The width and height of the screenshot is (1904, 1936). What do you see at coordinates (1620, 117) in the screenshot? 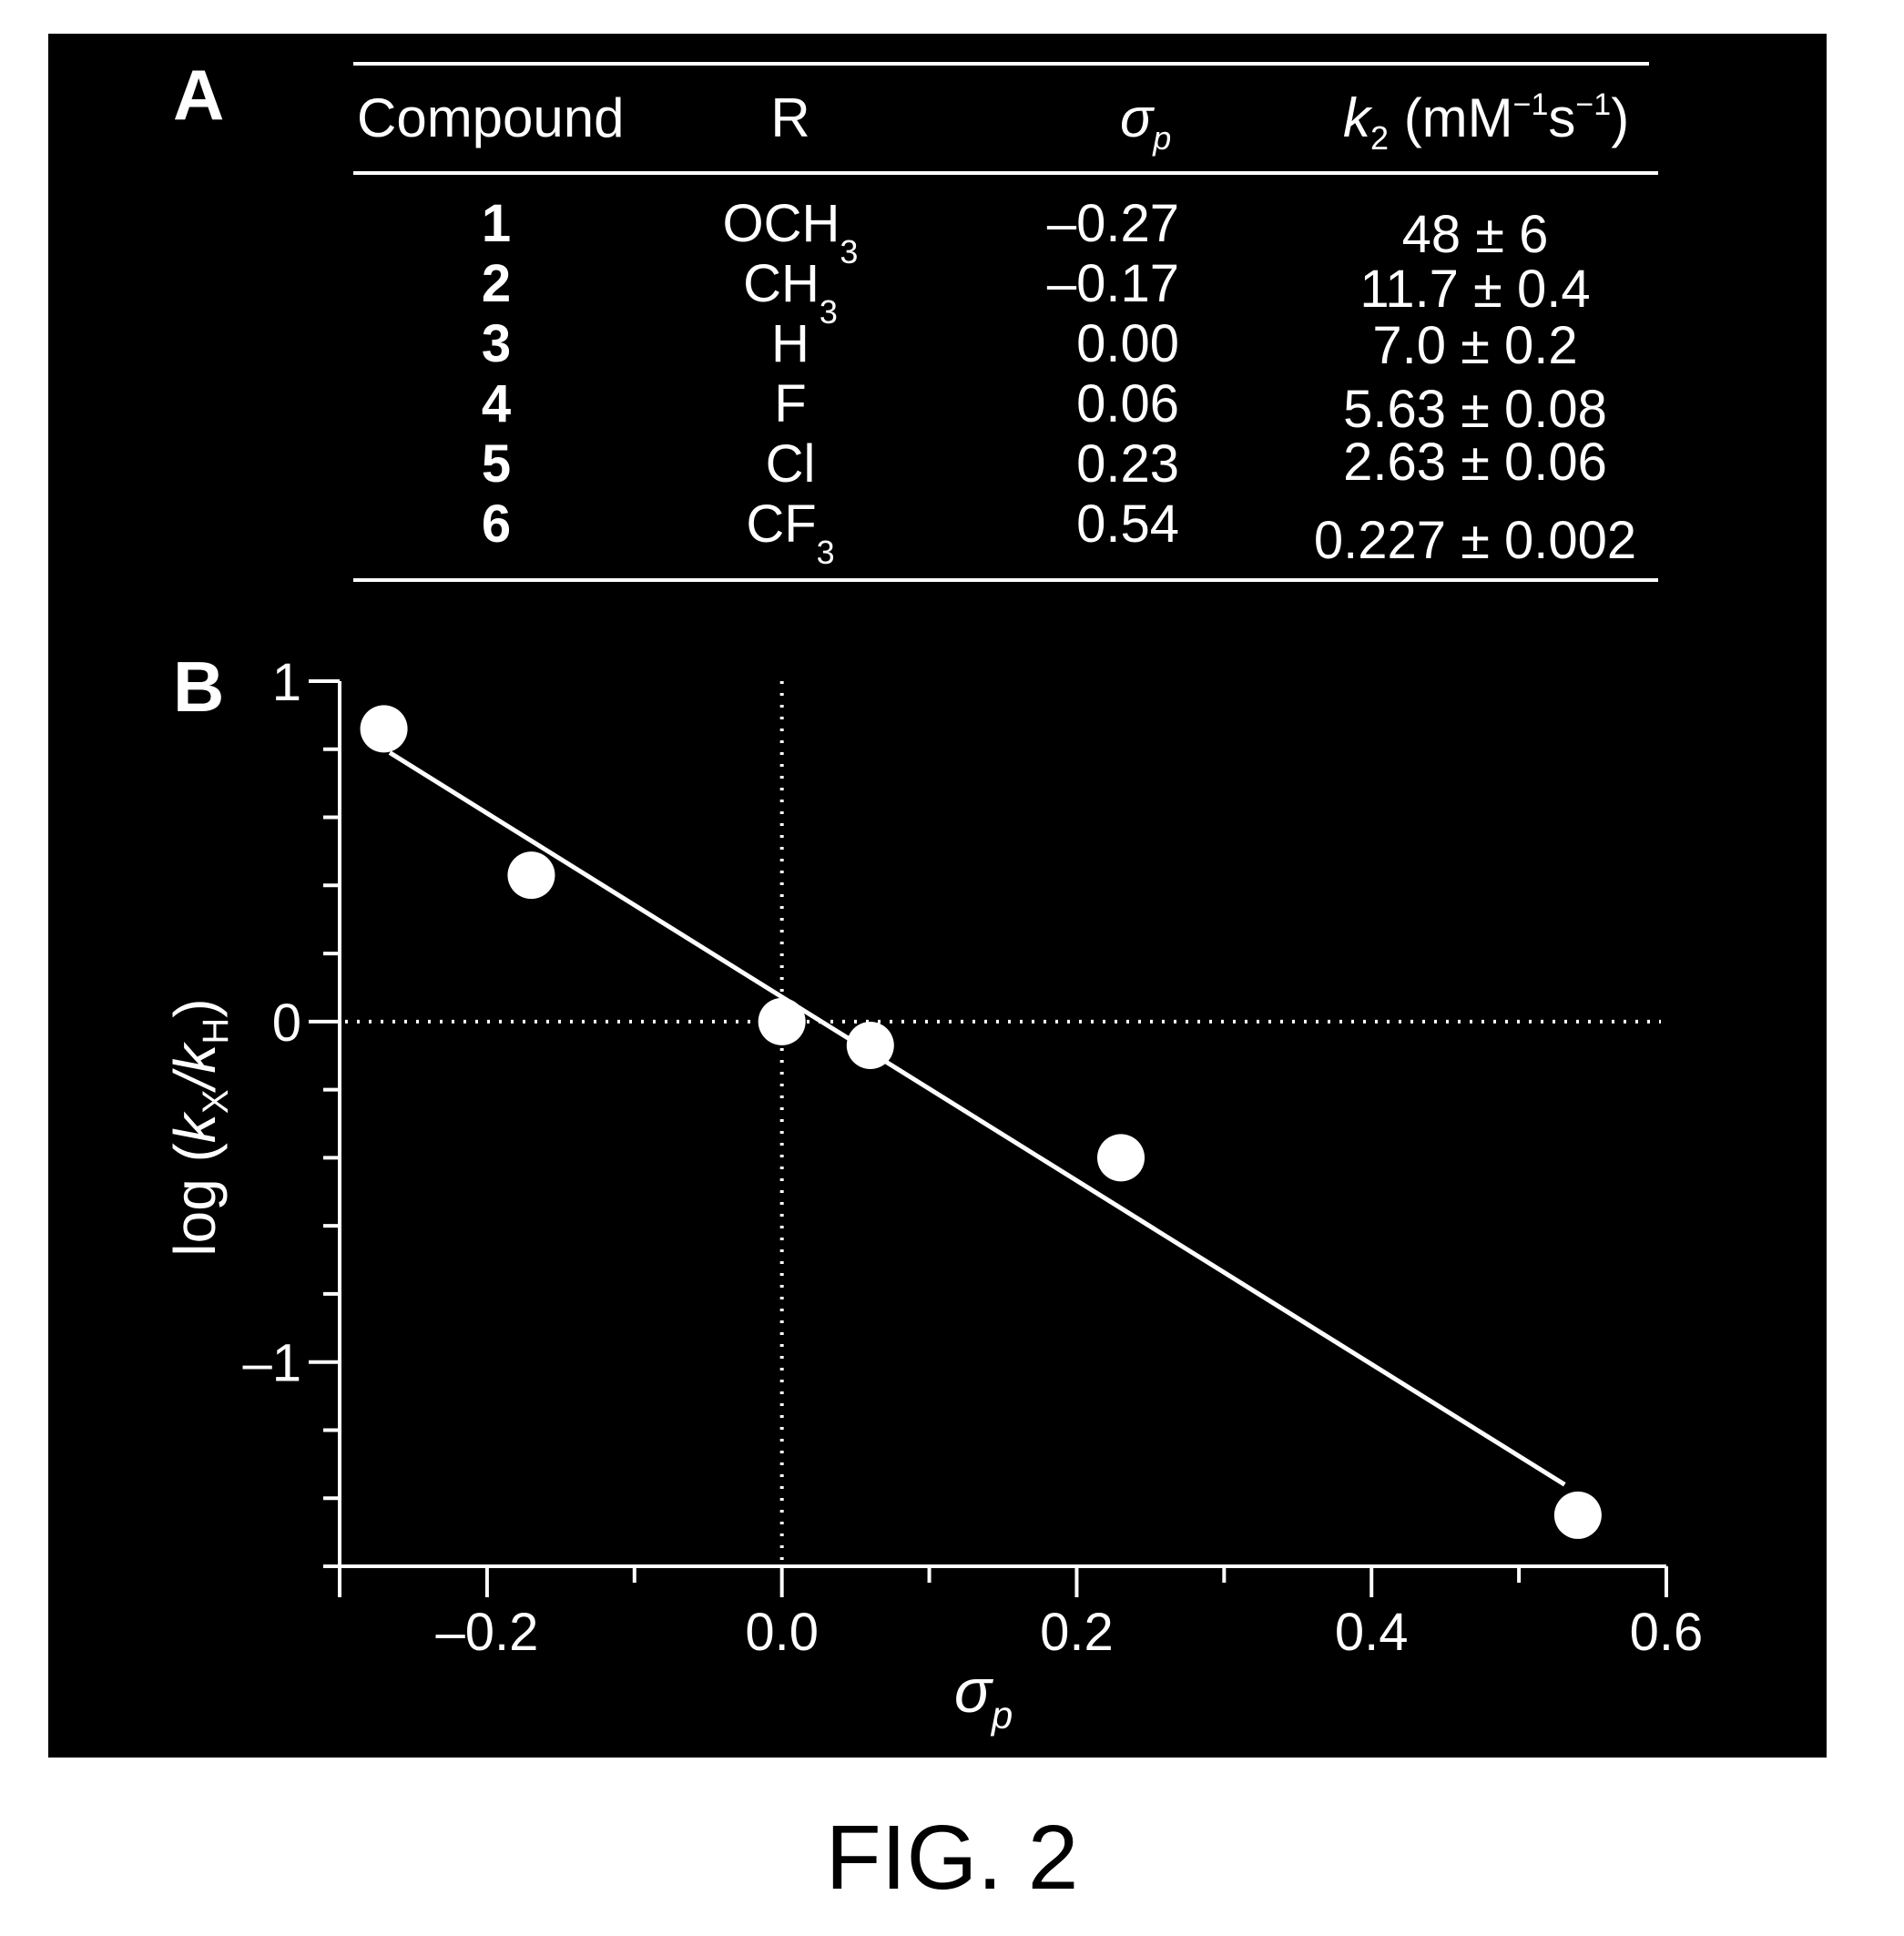
I see `header-k2-units-close: )` at bounding box center [1620, 117].